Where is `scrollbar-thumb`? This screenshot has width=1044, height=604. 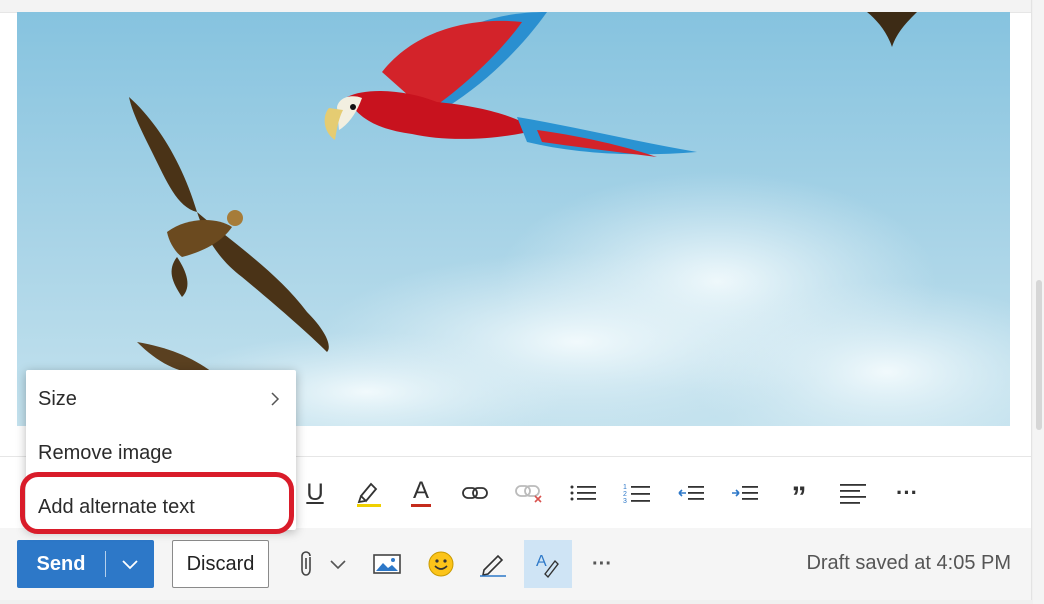 scrollbar-thumb is located at coordinates (1039, 355).